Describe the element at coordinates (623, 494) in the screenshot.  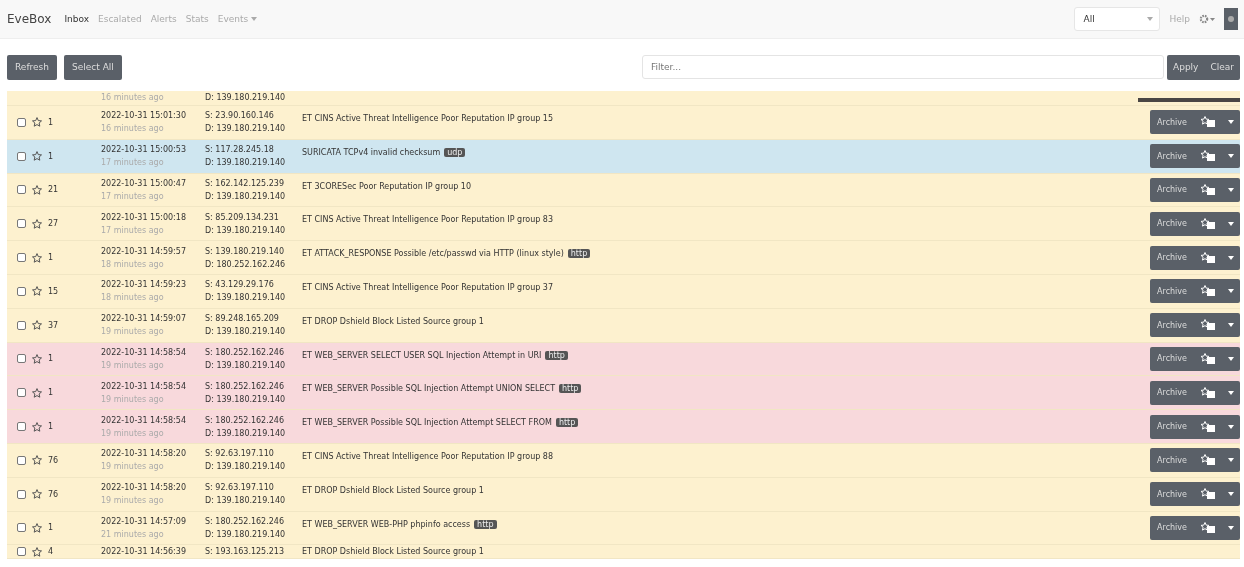
I see `alert-row: 76 2022-10-31 14:58:20 19 minutes ago S: 92.63.197.110 D: 139.180.219.140 ET DROP Dshield Block Listed Source group 1 Archive` at that location.